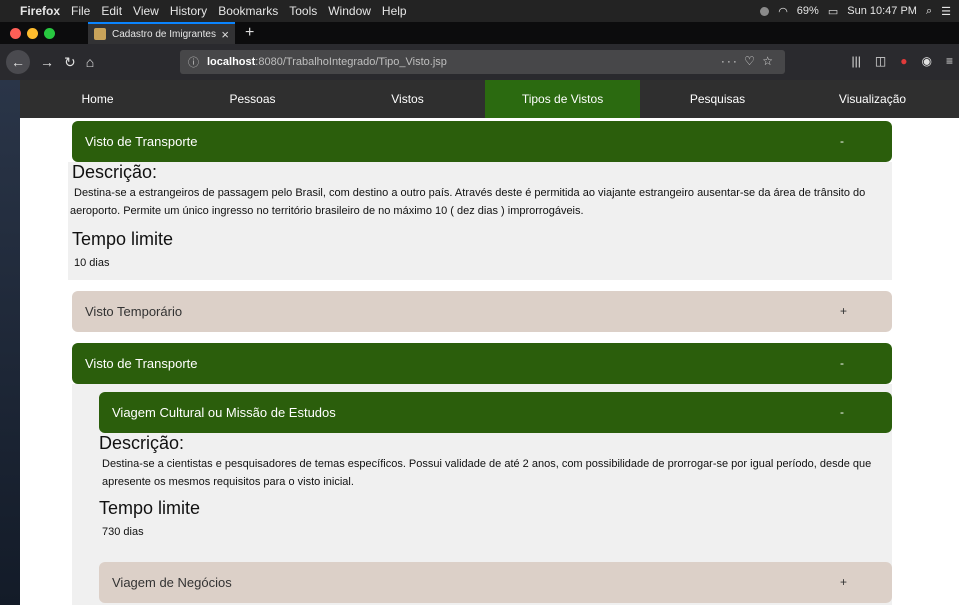 Image resolution: width=959 pixels, height=605 pixels. I want to click on url-path: :8080/TrabalhoIntegrado/Tipo_Visto.jsp, so click(351, 62).